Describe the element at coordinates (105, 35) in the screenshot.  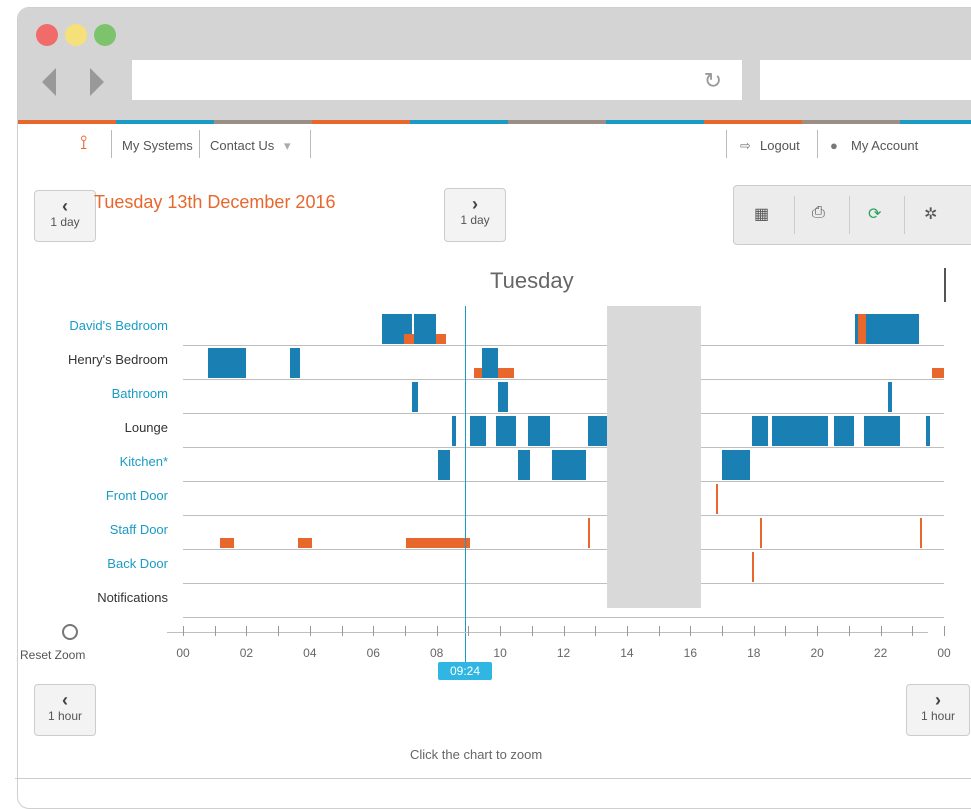
I see `maximize-dot` at that location.